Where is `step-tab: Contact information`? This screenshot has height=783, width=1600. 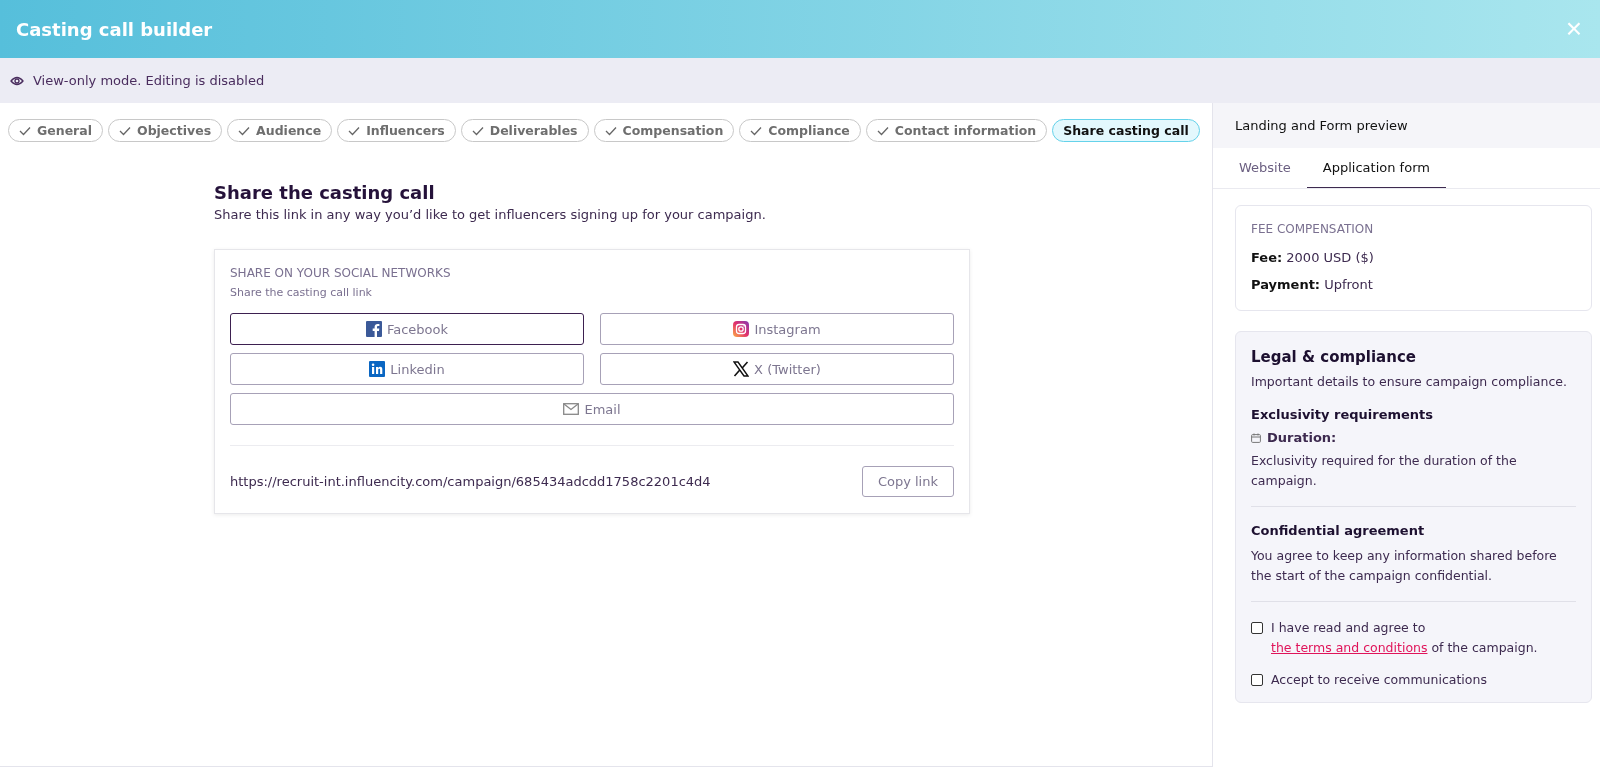
step-tab: Contact information is located at coordinates (956, 130).